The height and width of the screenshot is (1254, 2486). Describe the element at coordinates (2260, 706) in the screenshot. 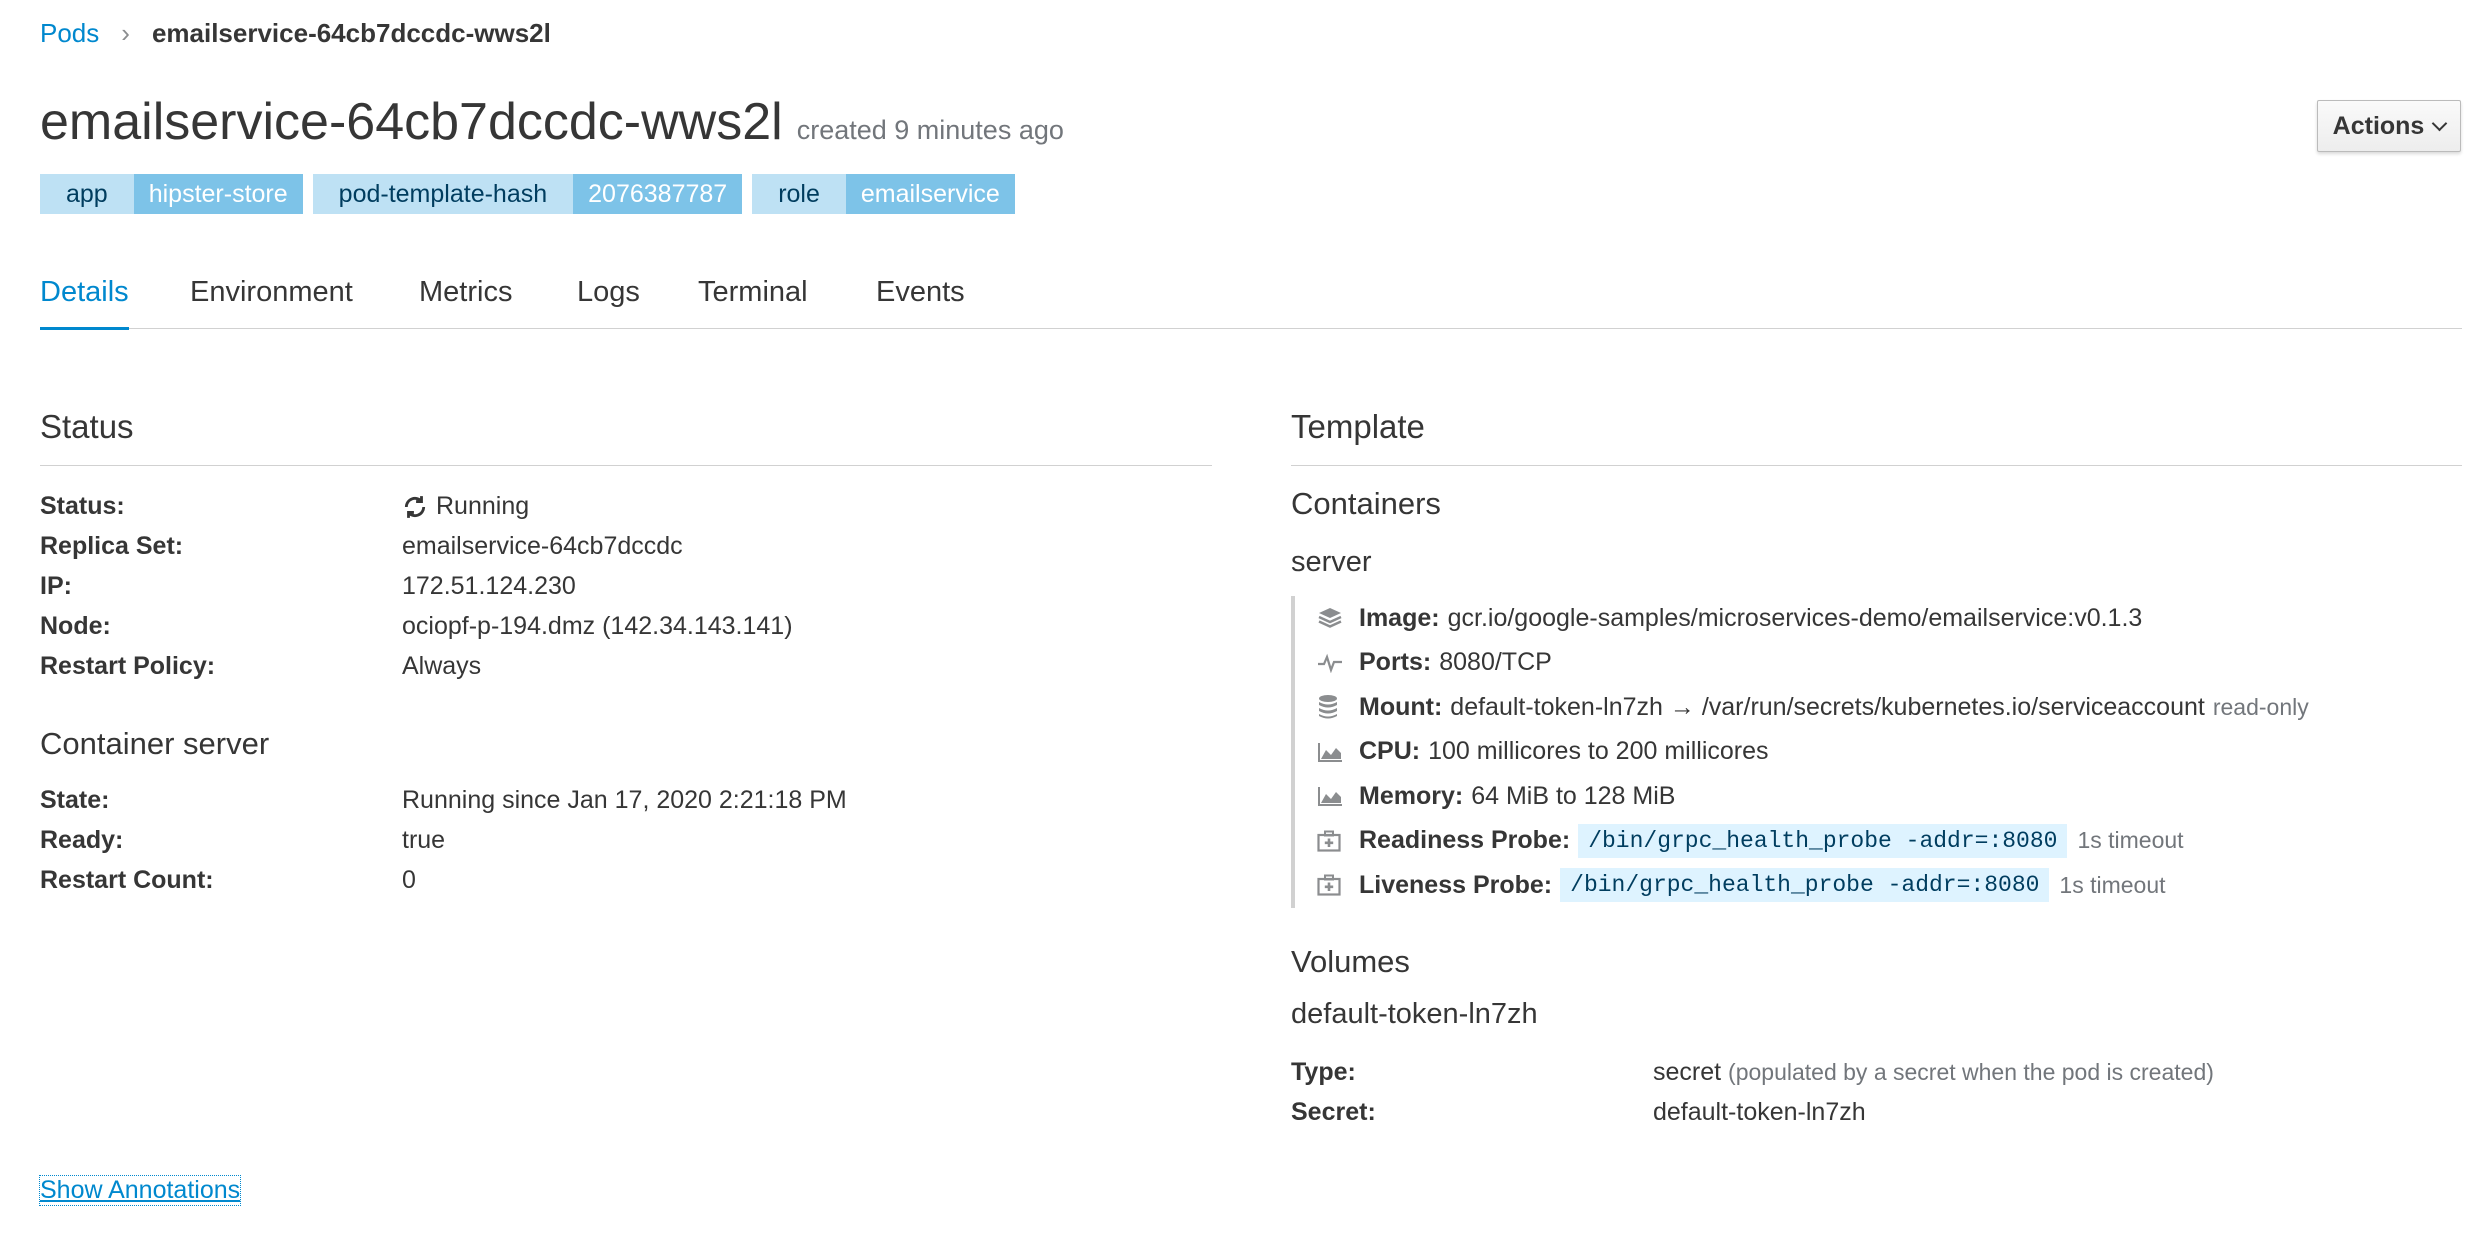

I see `mount-readonly-note: read-only` at that location.